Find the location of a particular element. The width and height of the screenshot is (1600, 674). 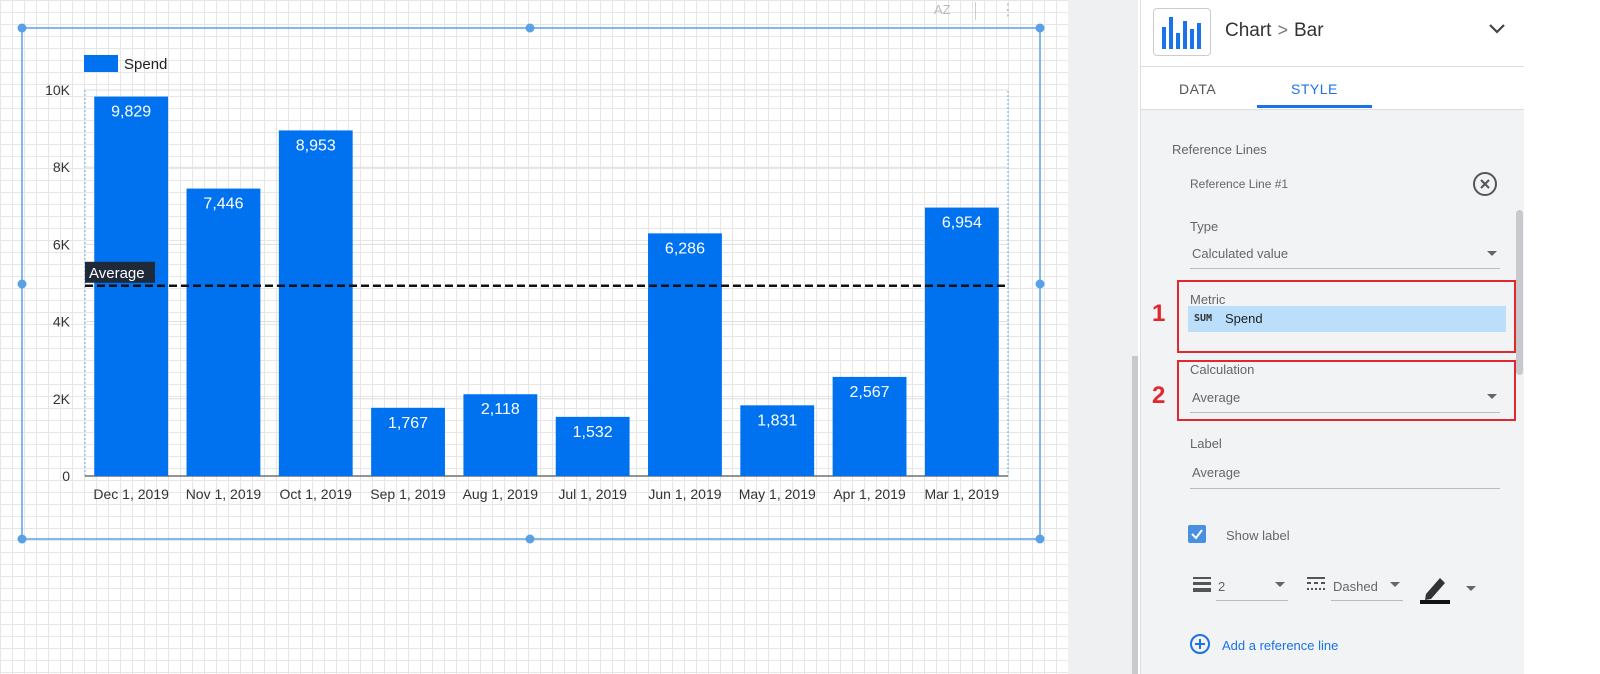

legend-swatch is located at coordinates (101, 63).